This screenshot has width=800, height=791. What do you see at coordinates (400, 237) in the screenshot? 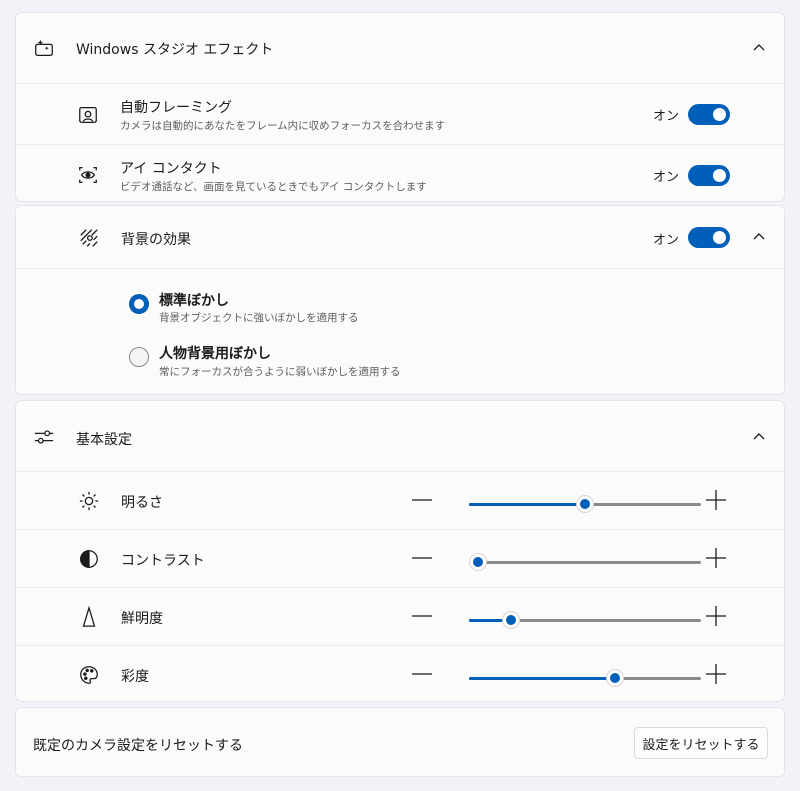
I see `background-effects-header: 背景の効果 オン` at bounding box center [400, 237].